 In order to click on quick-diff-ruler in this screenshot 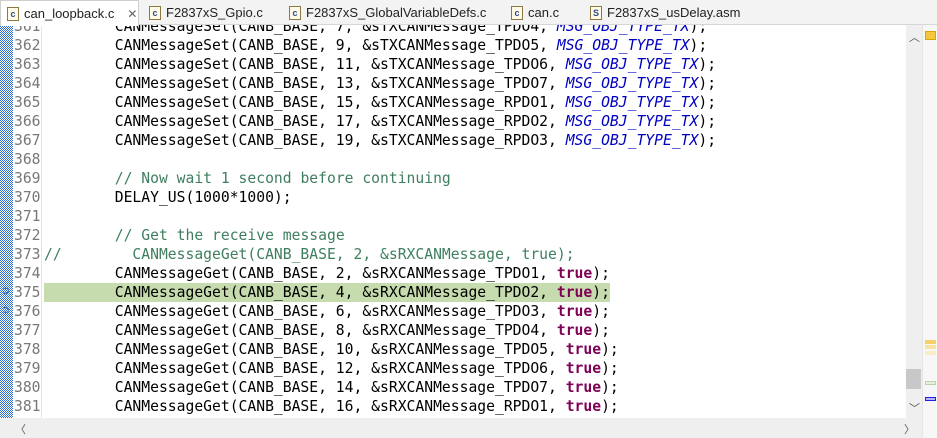, I will do `click(6, 221)`.